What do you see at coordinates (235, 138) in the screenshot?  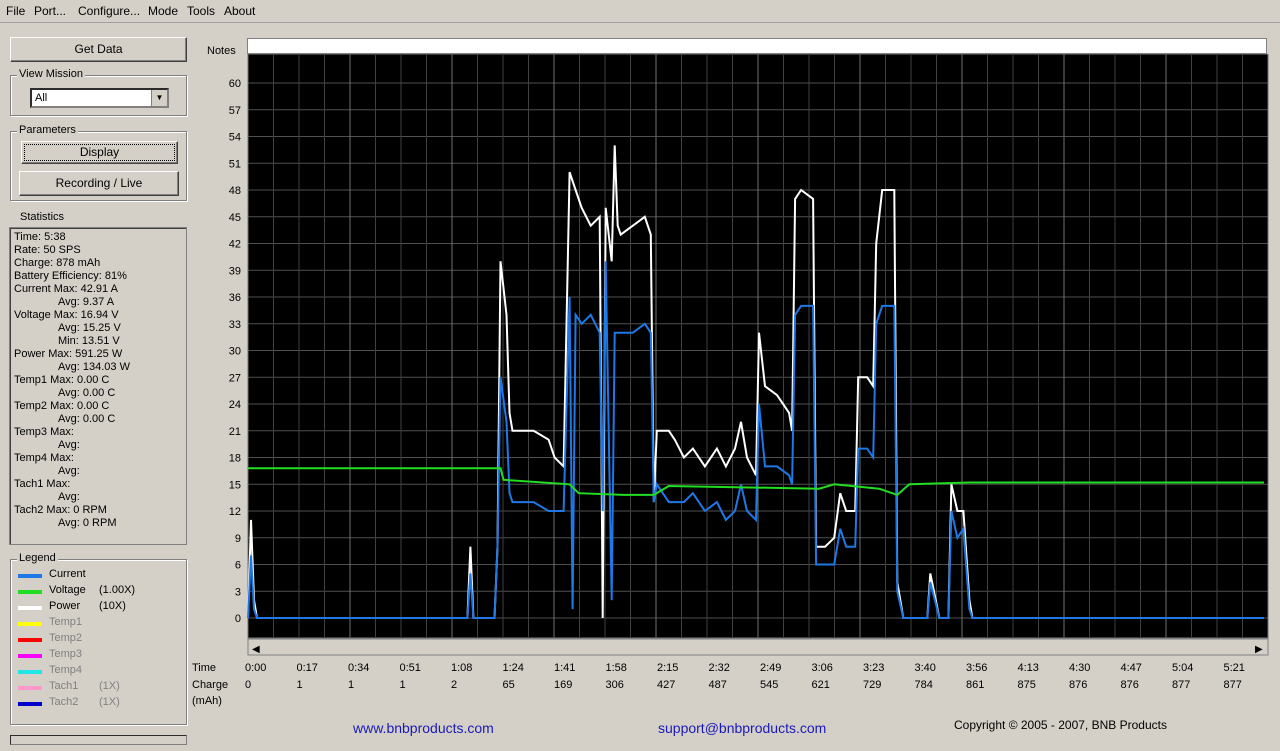 I see `y-tick-label: 54` at bounding box center [235, 138].